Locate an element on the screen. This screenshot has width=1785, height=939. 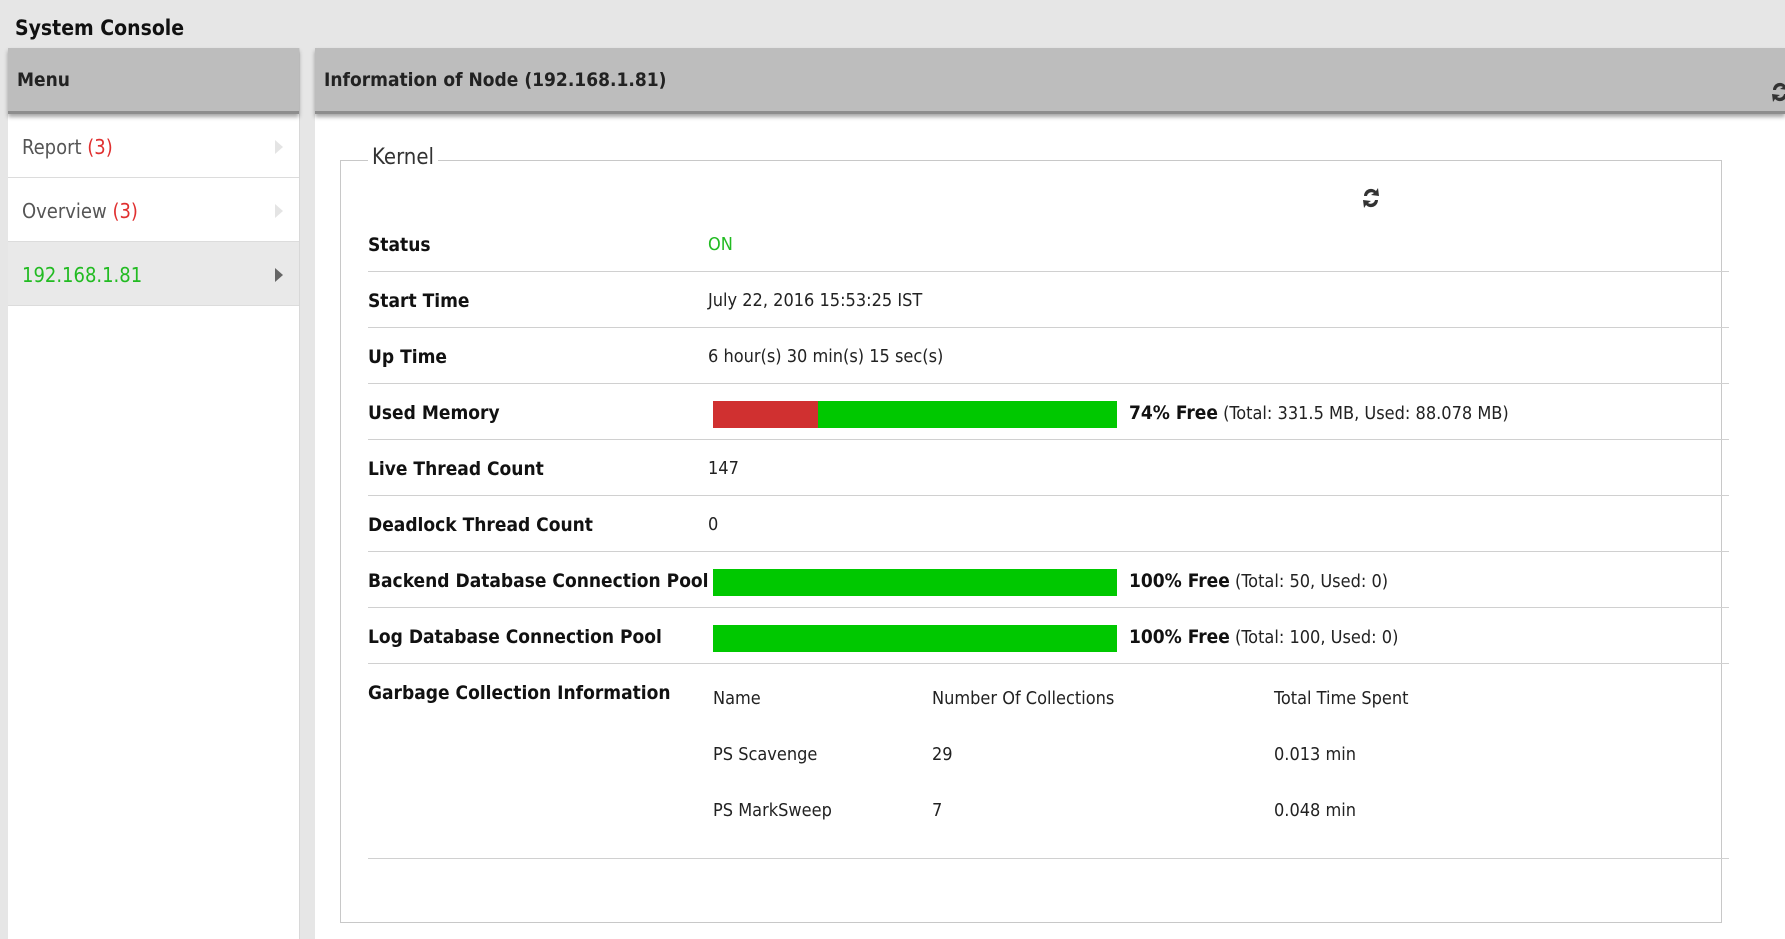
pane-splitter is located at coordinates (307, 493).